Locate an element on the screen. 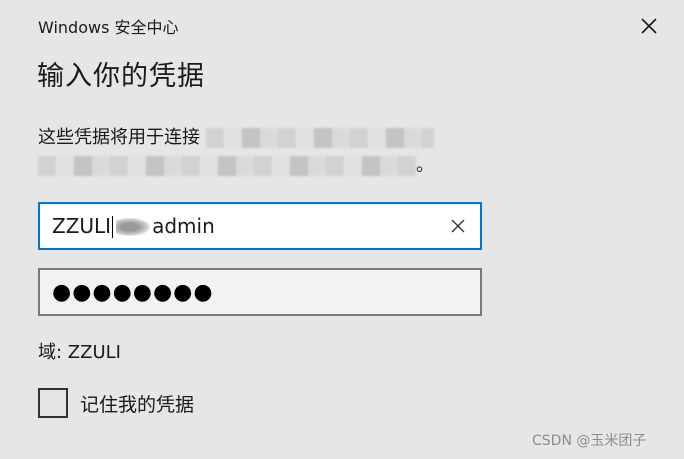  redacted-username-part is located at coordinates (133, 227).